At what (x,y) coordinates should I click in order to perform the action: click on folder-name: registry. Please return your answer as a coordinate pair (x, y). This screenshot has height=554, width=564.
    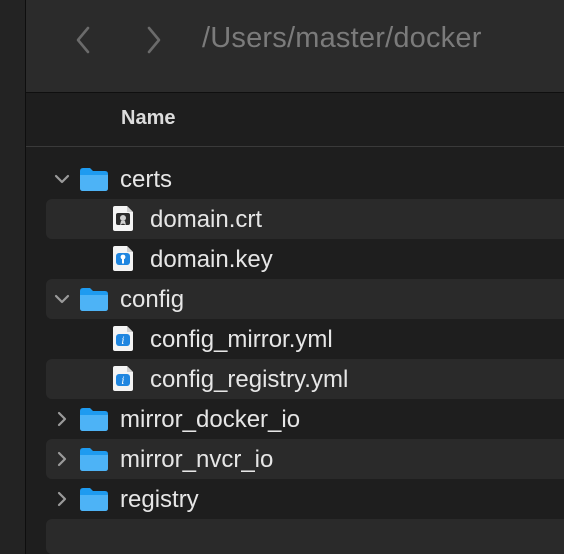
    Looking at the image, I should click on (159, 499).